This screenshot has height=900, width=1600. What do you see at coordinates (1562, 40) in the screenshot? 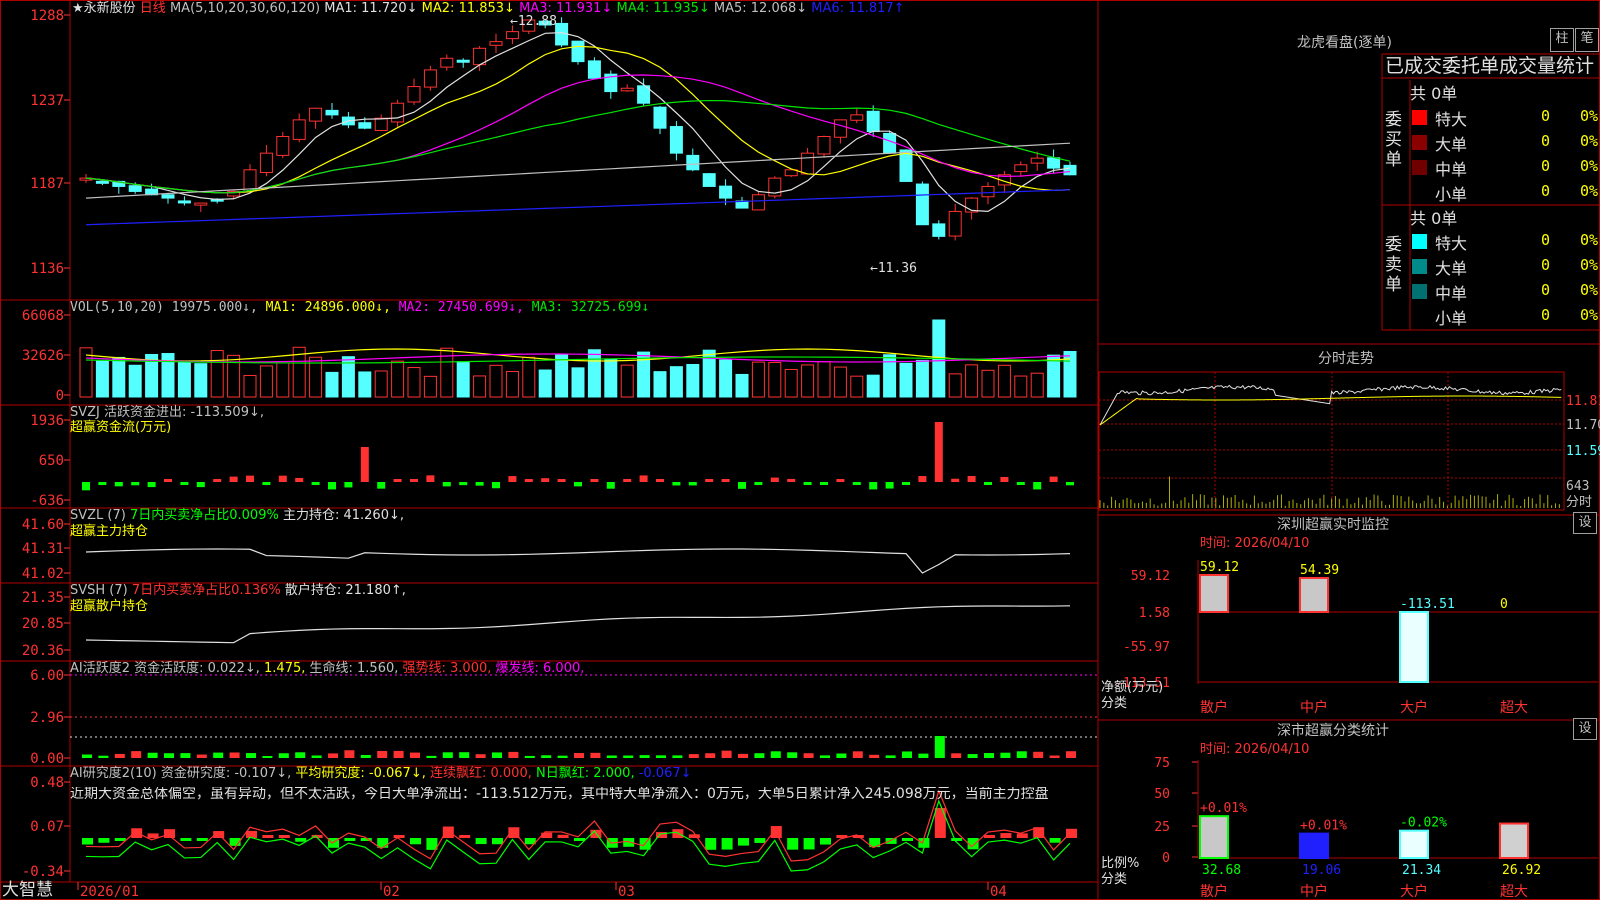
I see `bar-mode-button: 柱` at bounding box center [1562, 40].